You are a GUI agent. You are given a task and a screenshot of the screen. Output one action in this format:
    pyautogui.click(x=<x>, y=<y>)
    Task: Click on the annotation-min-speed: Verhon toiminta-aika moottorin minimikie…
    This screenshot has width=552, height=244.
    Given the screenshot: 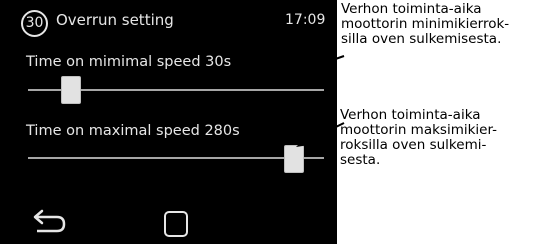 What is the action you would take?
    pyautogui.click(x=425, y=24)
    